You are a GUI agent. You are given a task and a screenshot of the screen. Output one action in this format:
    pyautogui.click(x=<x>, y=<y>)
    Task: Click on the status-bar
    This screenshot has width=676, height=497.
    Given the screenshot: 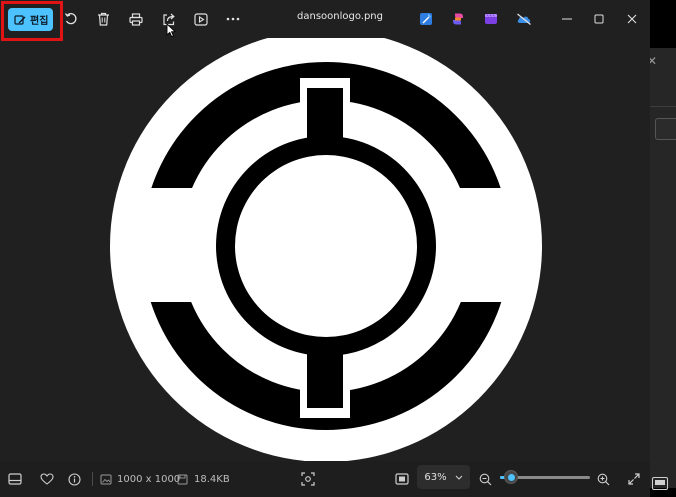 What is the action you would take?
    pyautogui.click(x=325, y=479)
    